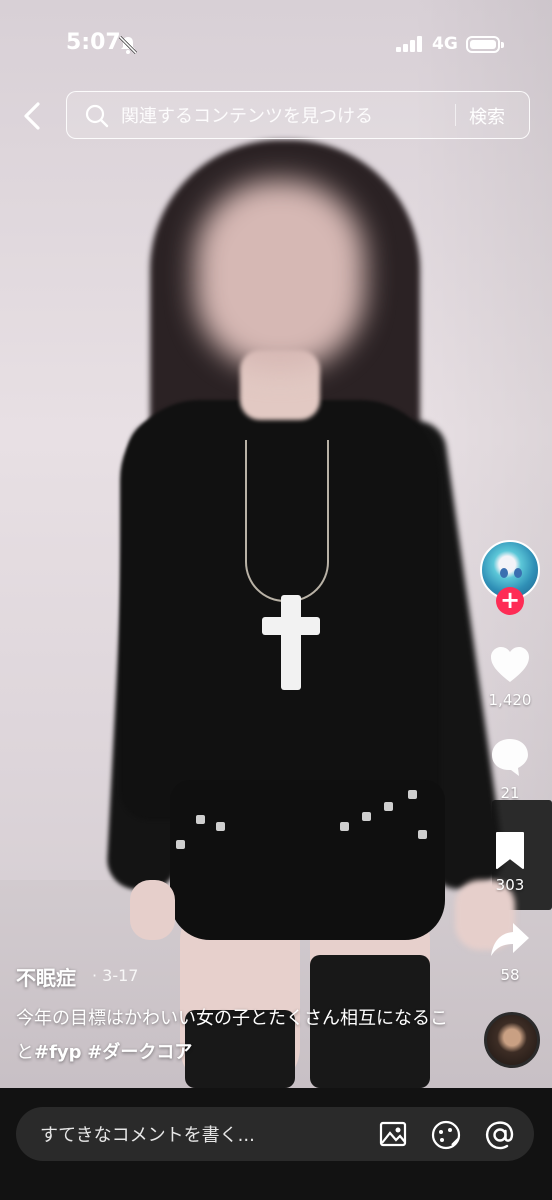  What do you see at coordinates (152, 910) in the screenshot?
I see `person-left-hand` at bounding box center [152, 910].